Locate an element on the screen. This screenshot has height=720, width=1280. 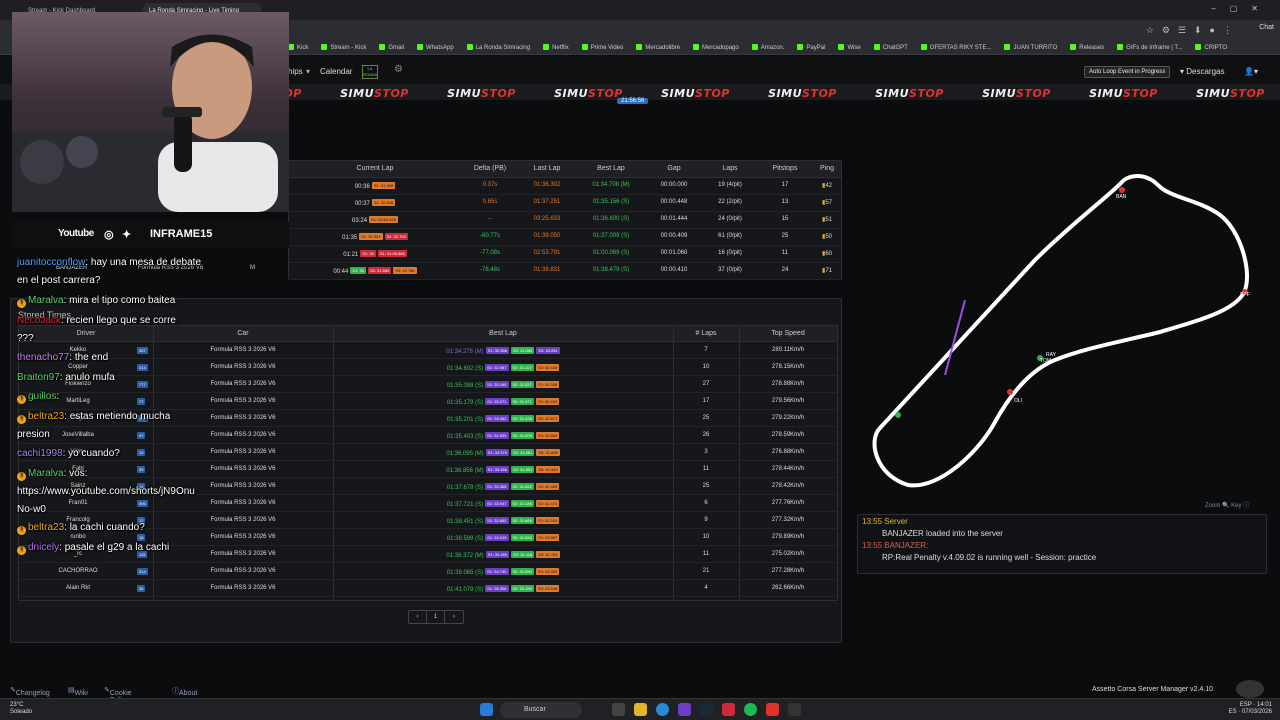
bookmark-item: Kick is located at coordinates (298, 47).